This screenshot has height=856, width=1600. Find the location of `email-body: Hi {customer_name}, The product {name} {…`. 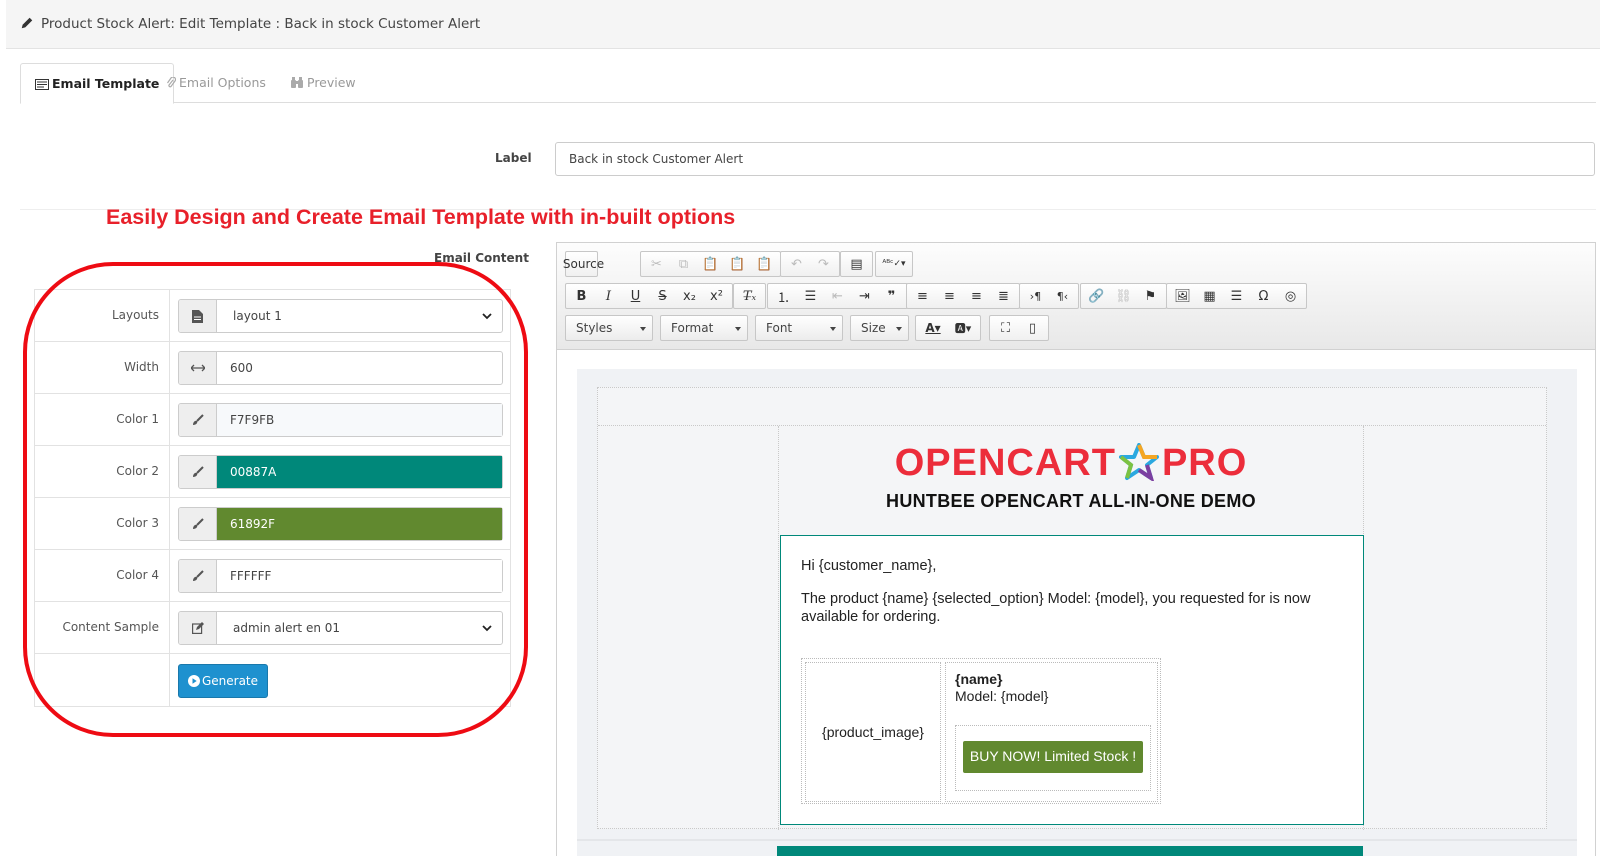

email-body: Hi {customer_name}, The product {name} {… is located at coordinates (1072, 680).